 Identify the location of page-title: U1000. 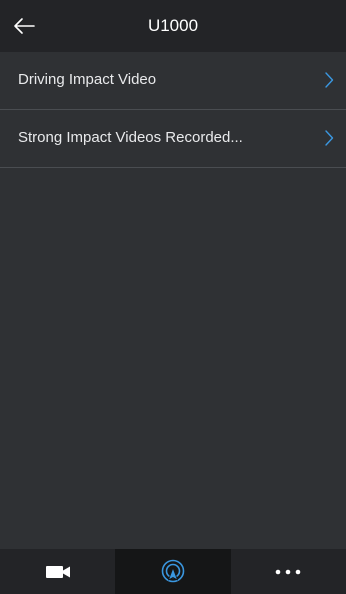
(173, 25).